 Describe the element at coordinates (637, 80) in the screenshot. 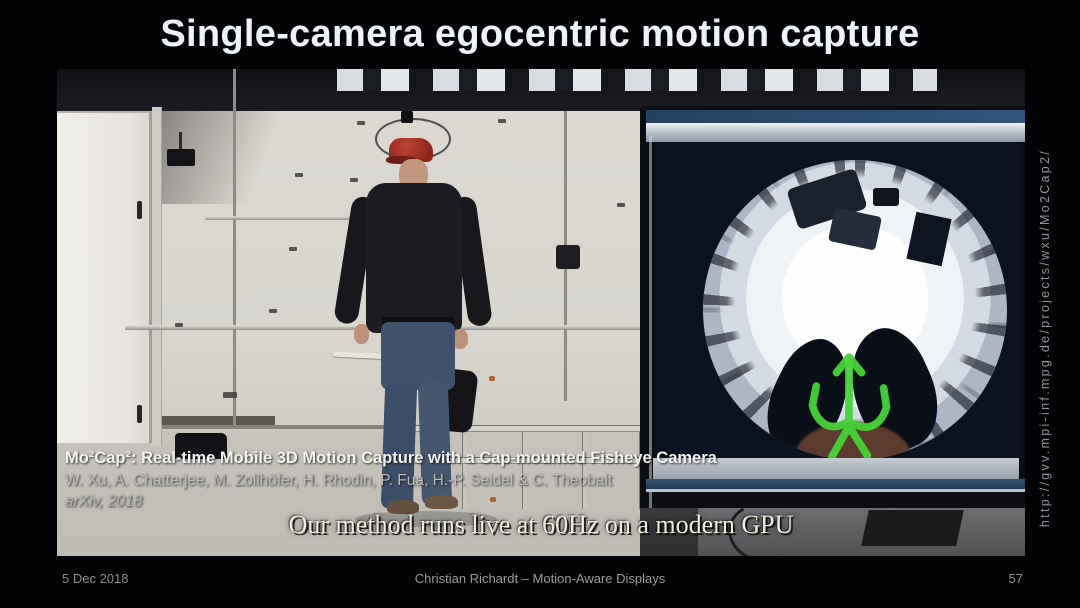

I see `ceiling-lights` at that location.